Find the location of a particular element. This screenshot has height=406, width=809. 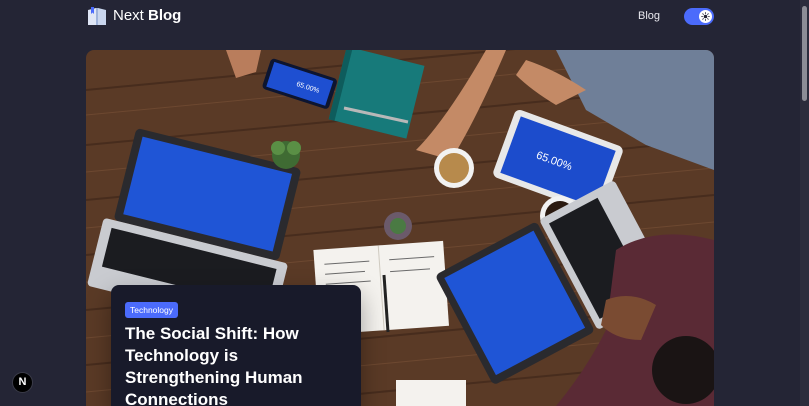

nextjs-devtools-button: N is located at coordinates (22, 382).